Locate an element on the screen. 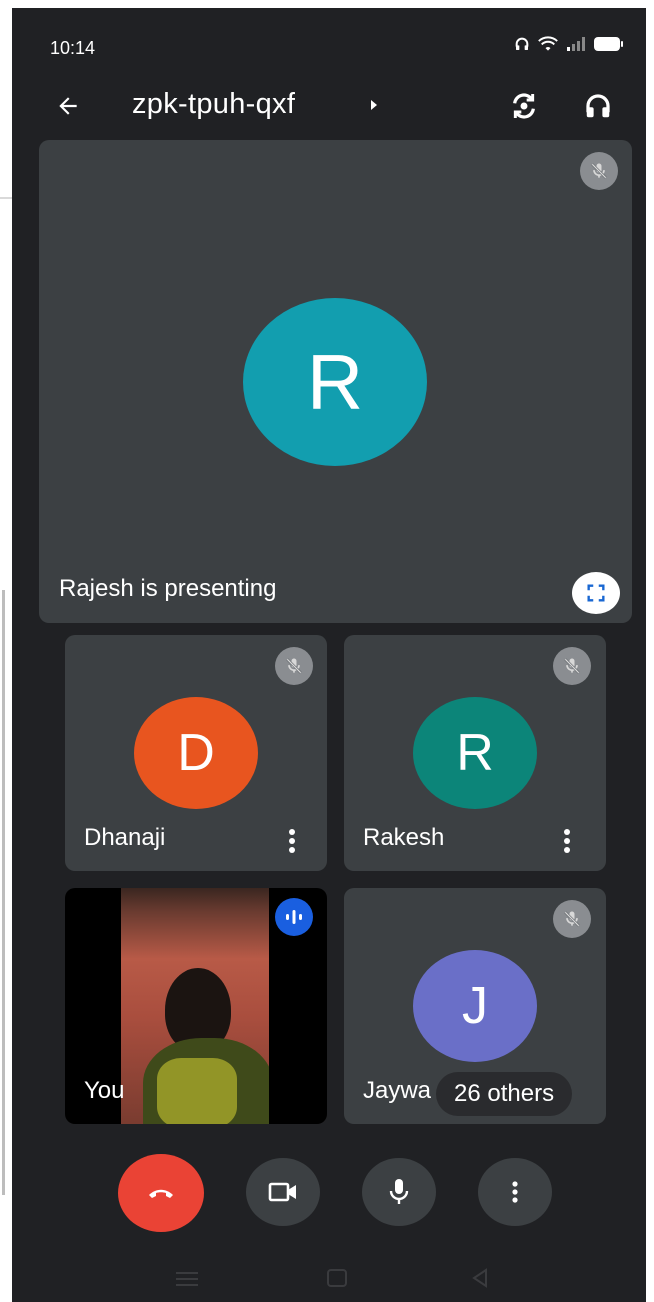 Image resolution: width=654 pixels, height=1302 pixels. home-square-icon is located at coordinates (337, 1278).